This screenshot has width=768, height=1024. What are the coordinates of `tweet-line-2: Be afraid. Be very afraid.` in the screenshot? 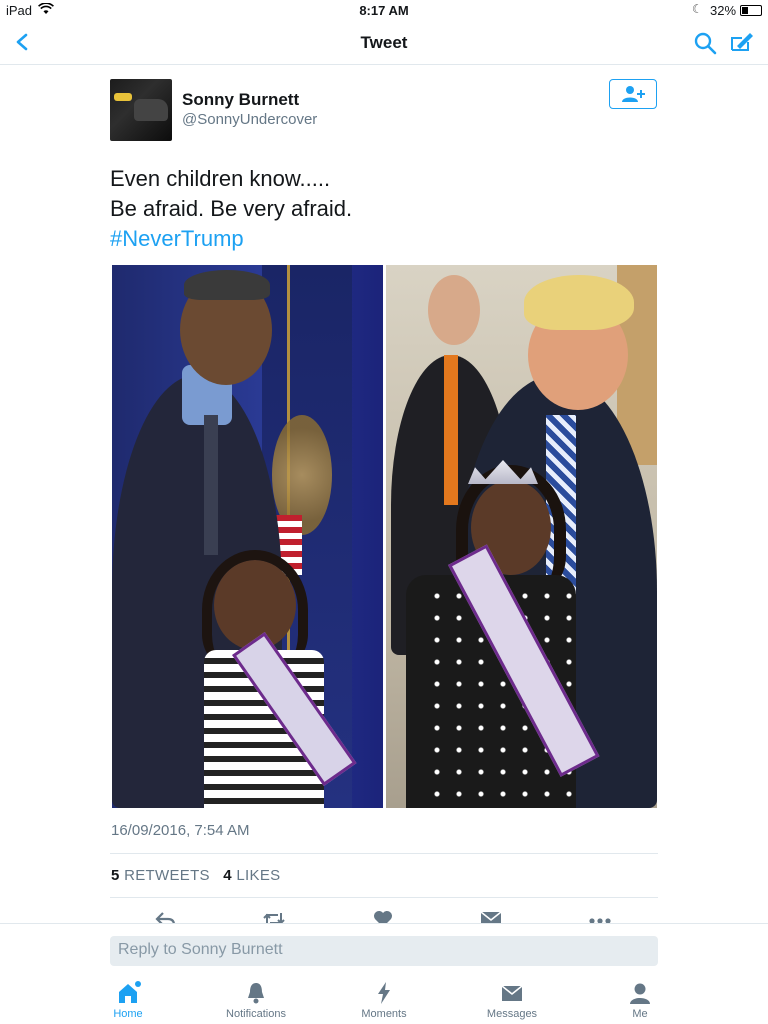 It's located at (231, 208).